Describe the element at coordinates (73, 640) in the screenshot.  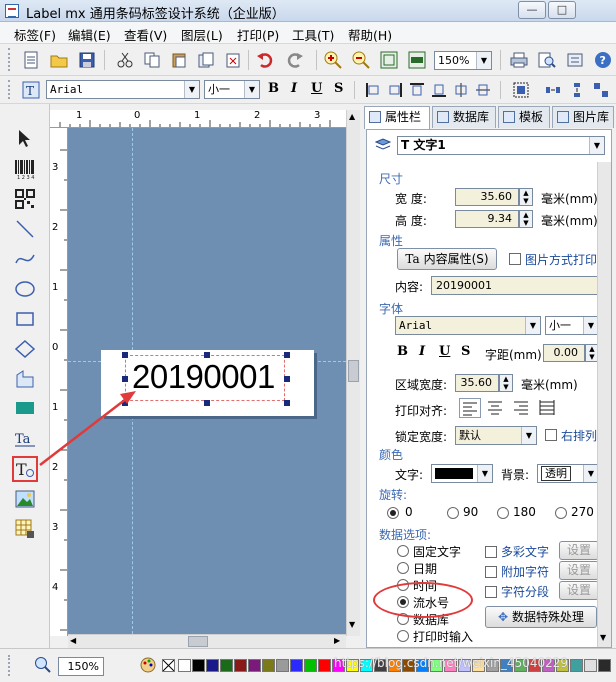
I see `scroll-left-icon: ◀` at that location.